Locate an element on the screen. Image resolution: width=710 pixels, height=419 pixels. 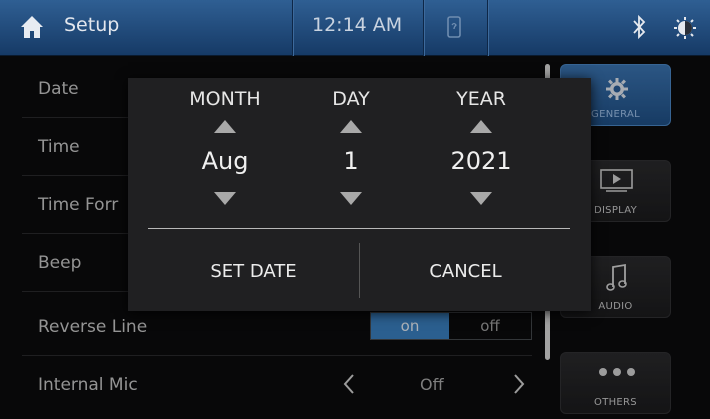
clock: 12:14 AM is located at coordinates (357, 25).